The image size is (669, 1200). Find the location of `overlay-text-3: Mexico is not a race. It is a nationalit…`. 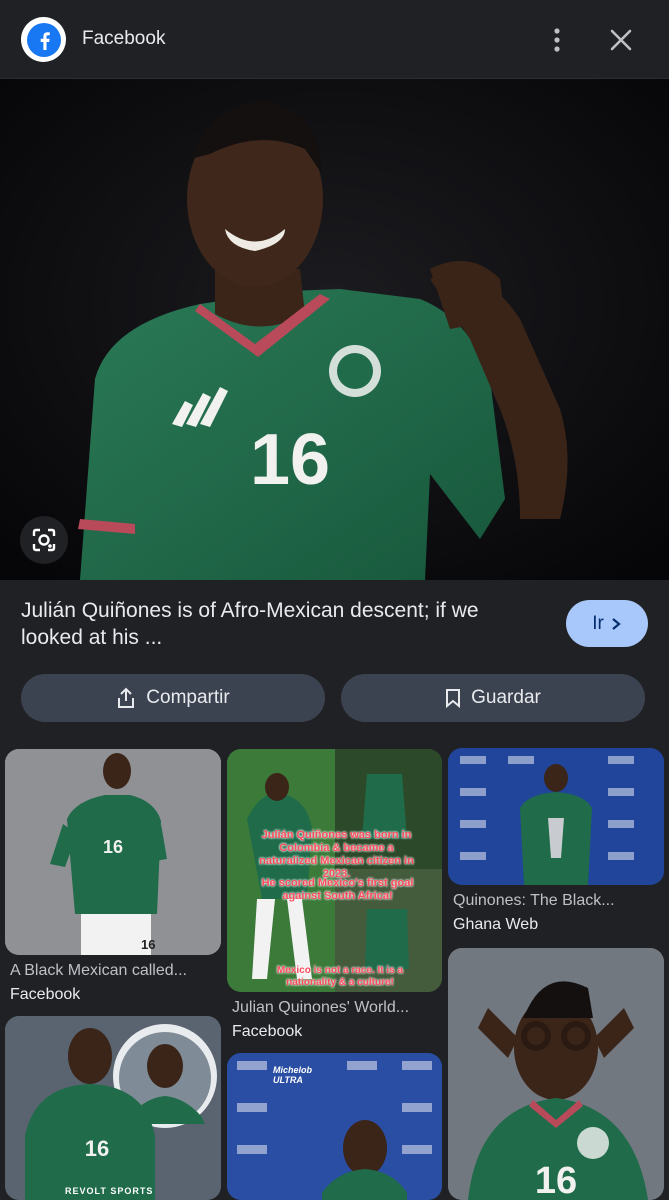

overlay-text-3: Mexico is not a race. It is a nationalit… is located at coordinates (340, 976).